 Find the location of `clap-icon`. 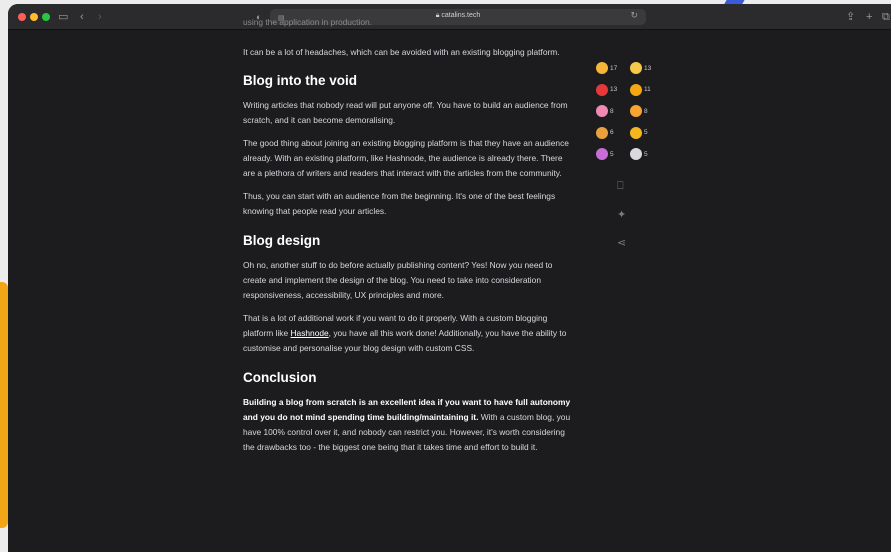

clap-icon is located at coordinates (602, 68).